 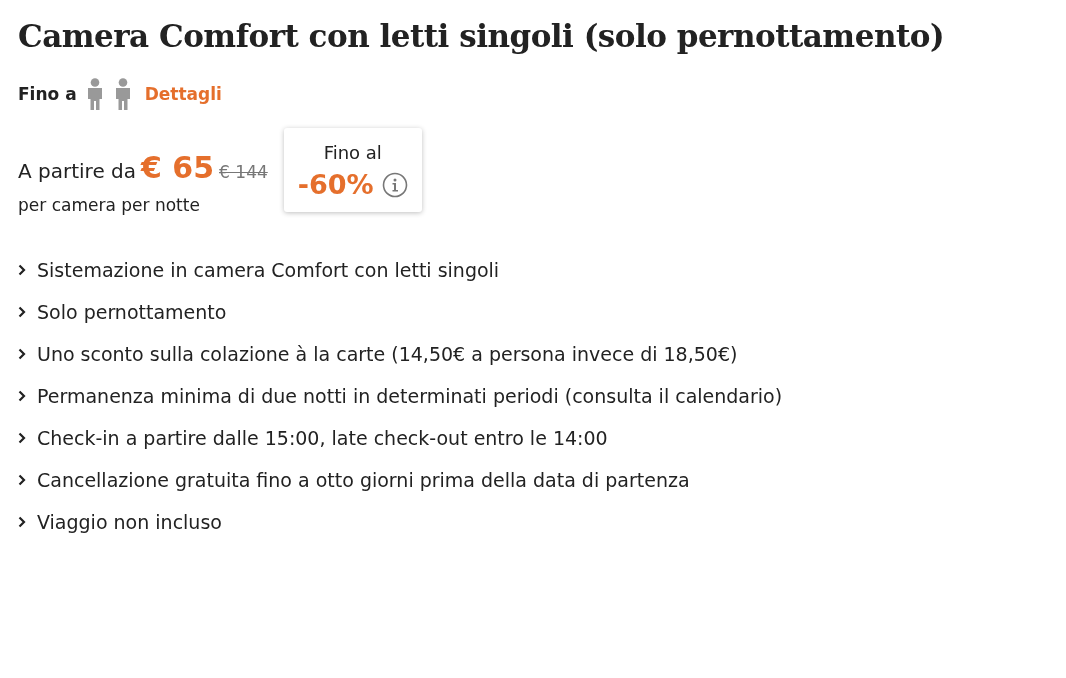 I want to click on feature-text: Permanenza minima di due notti in determinati periodi (consulta il calendario), so click(x=410, y=396).